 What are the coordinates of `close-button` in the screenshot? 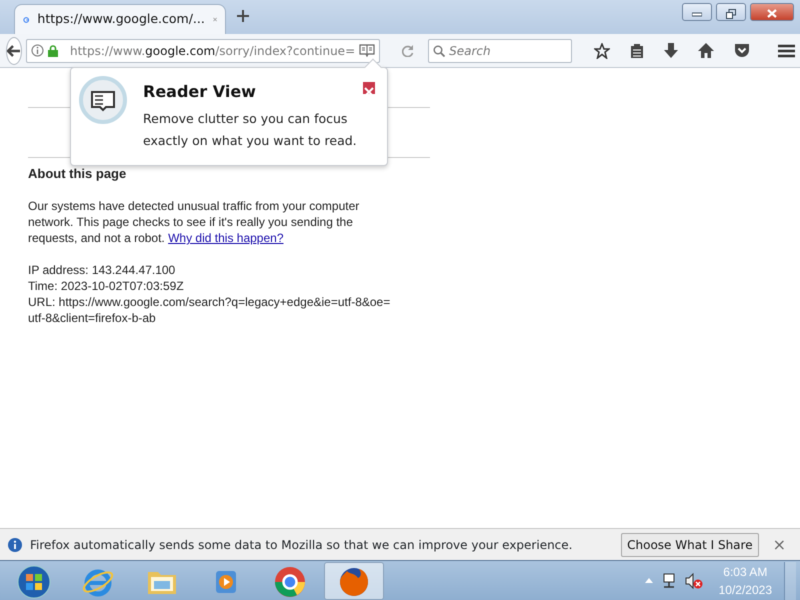 It's located at (772, 12).